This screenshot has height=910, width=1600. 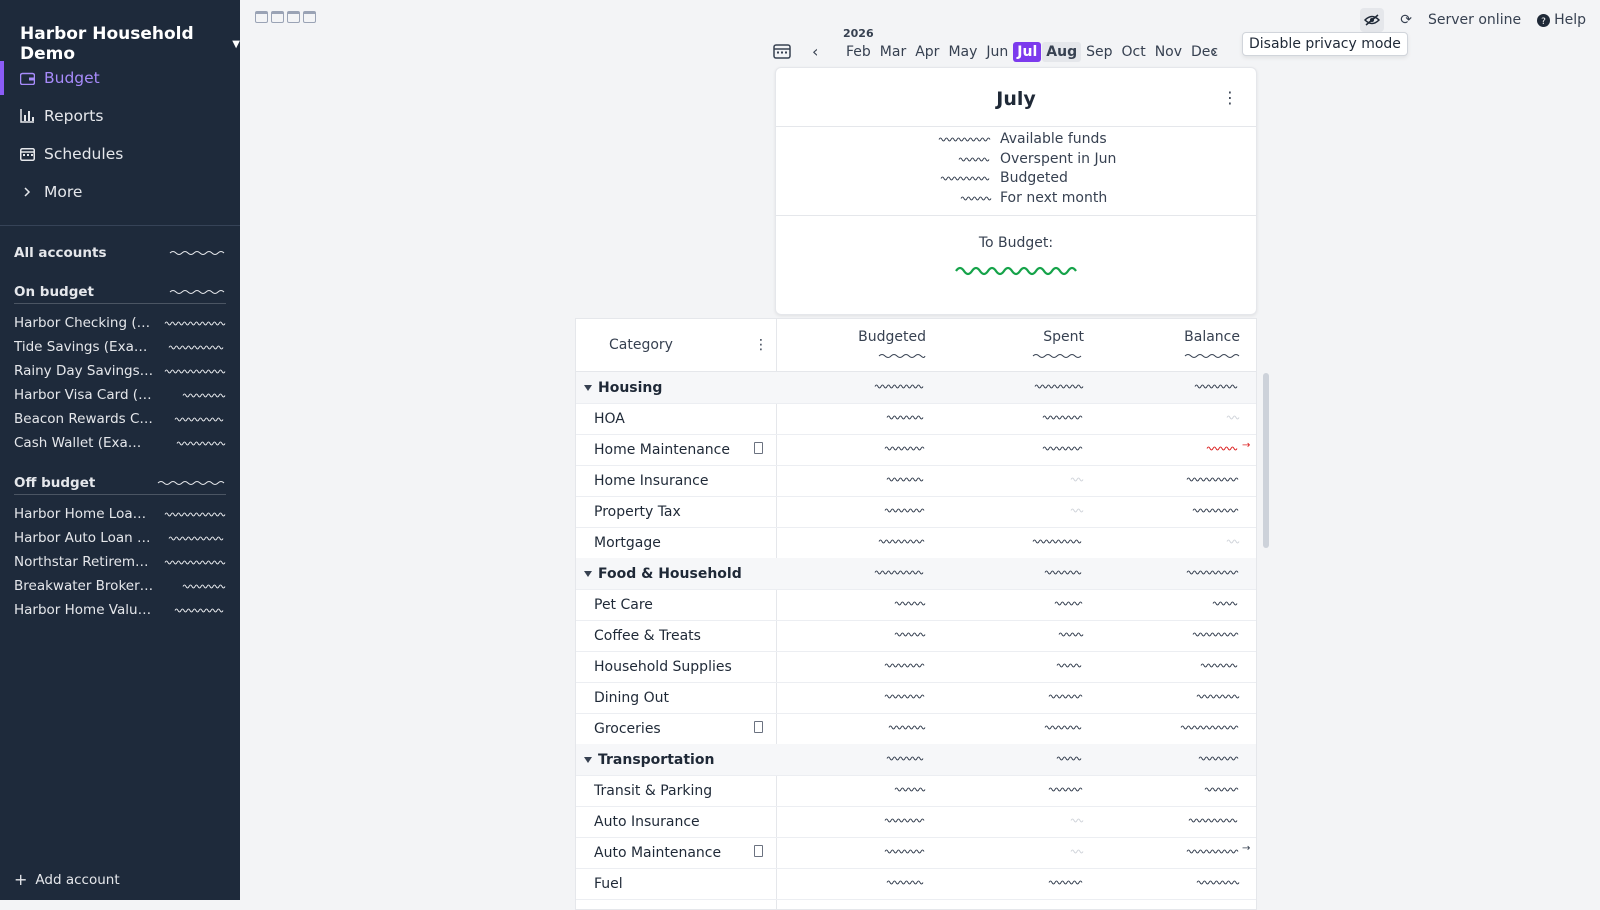 What do you see at coordinates (916, 667) in the screenshot?
I see `category-row: Household Supplies` at bounding box center [916, 667].